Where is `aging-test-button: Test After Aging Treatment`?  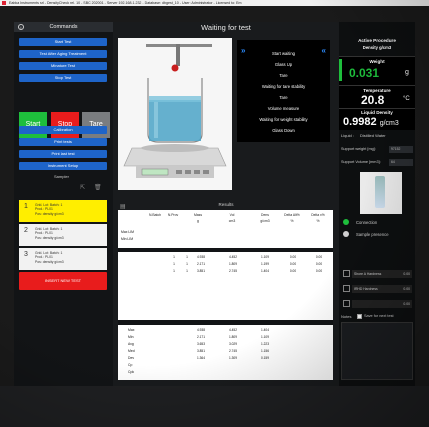
aging-test-button: Test After Aging Treatment is located at coordinates (63, 54).